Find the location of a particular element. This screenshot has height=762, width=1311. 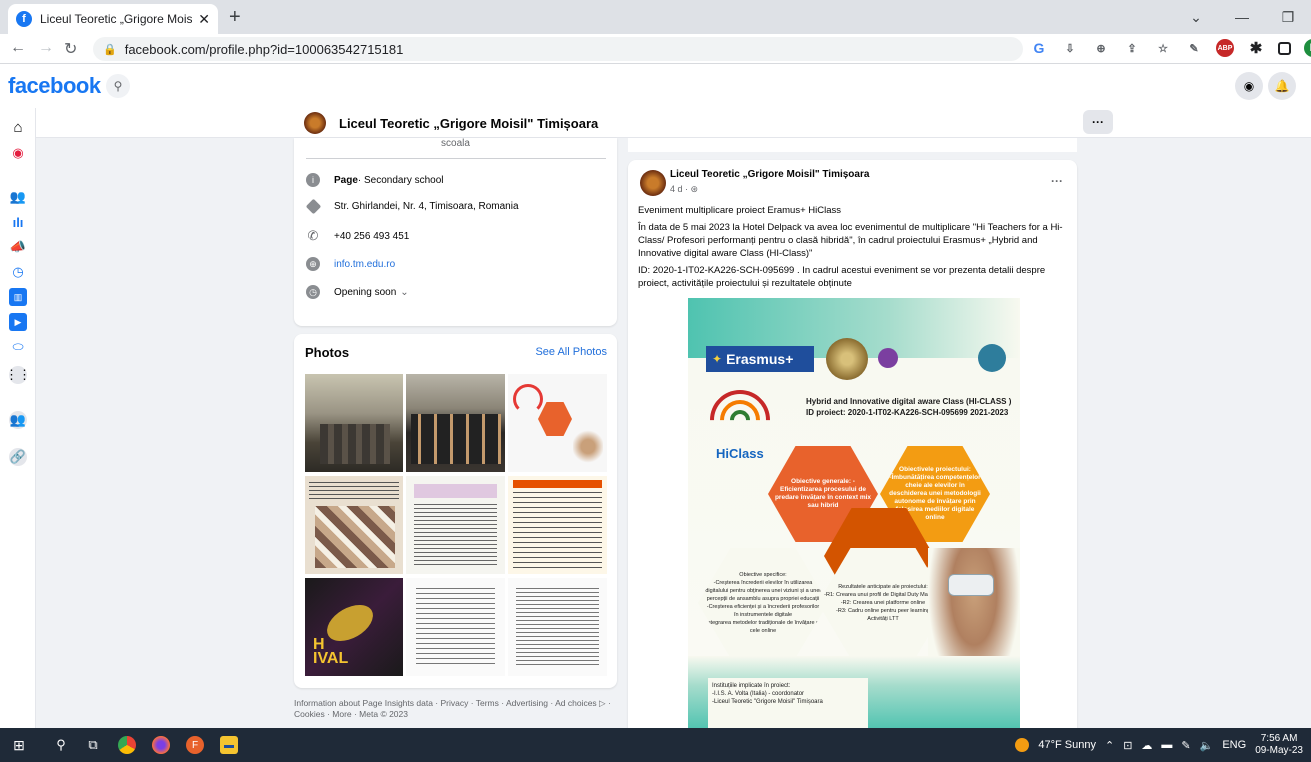

see-all-photos-link: See All Photos is located at coordinates (571, 352).